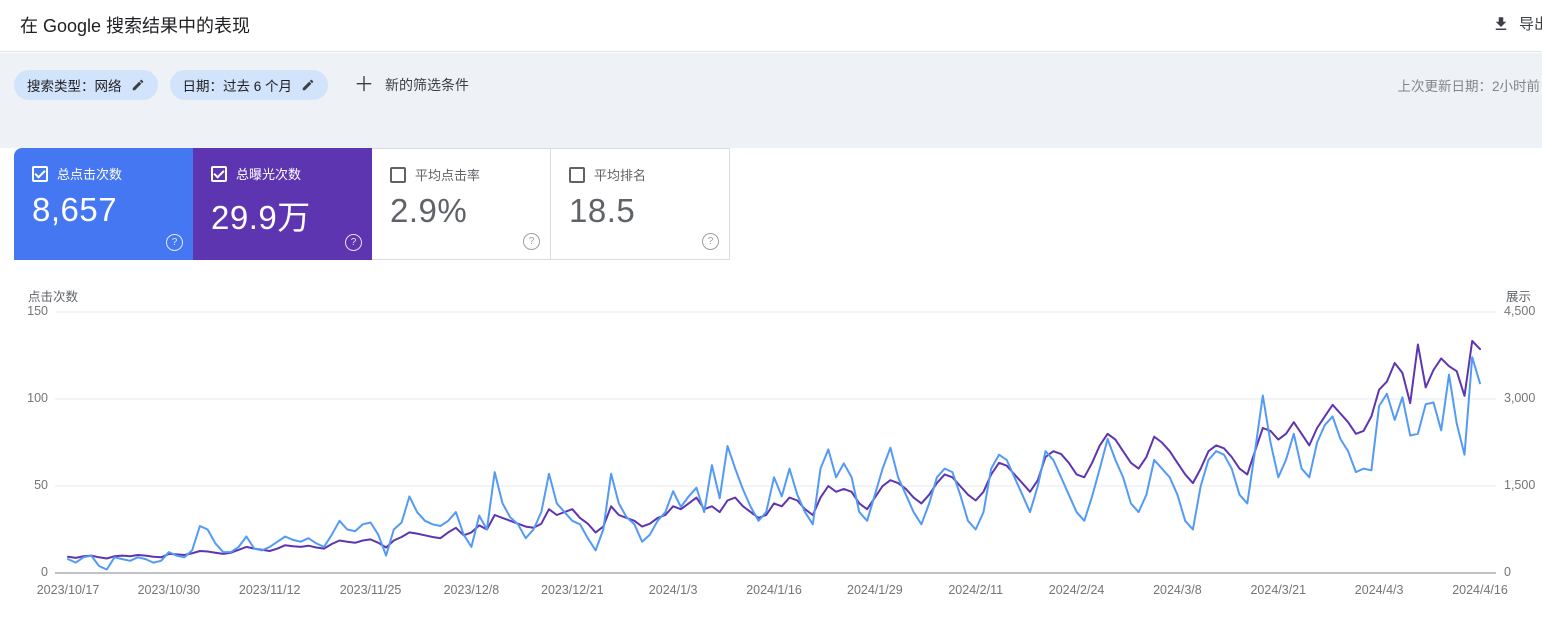 The image size is (1542, 620). Describe the element at coordinates (1520, 485) in the screenshot. I see `right-axis-tick: 1,500` at that location.